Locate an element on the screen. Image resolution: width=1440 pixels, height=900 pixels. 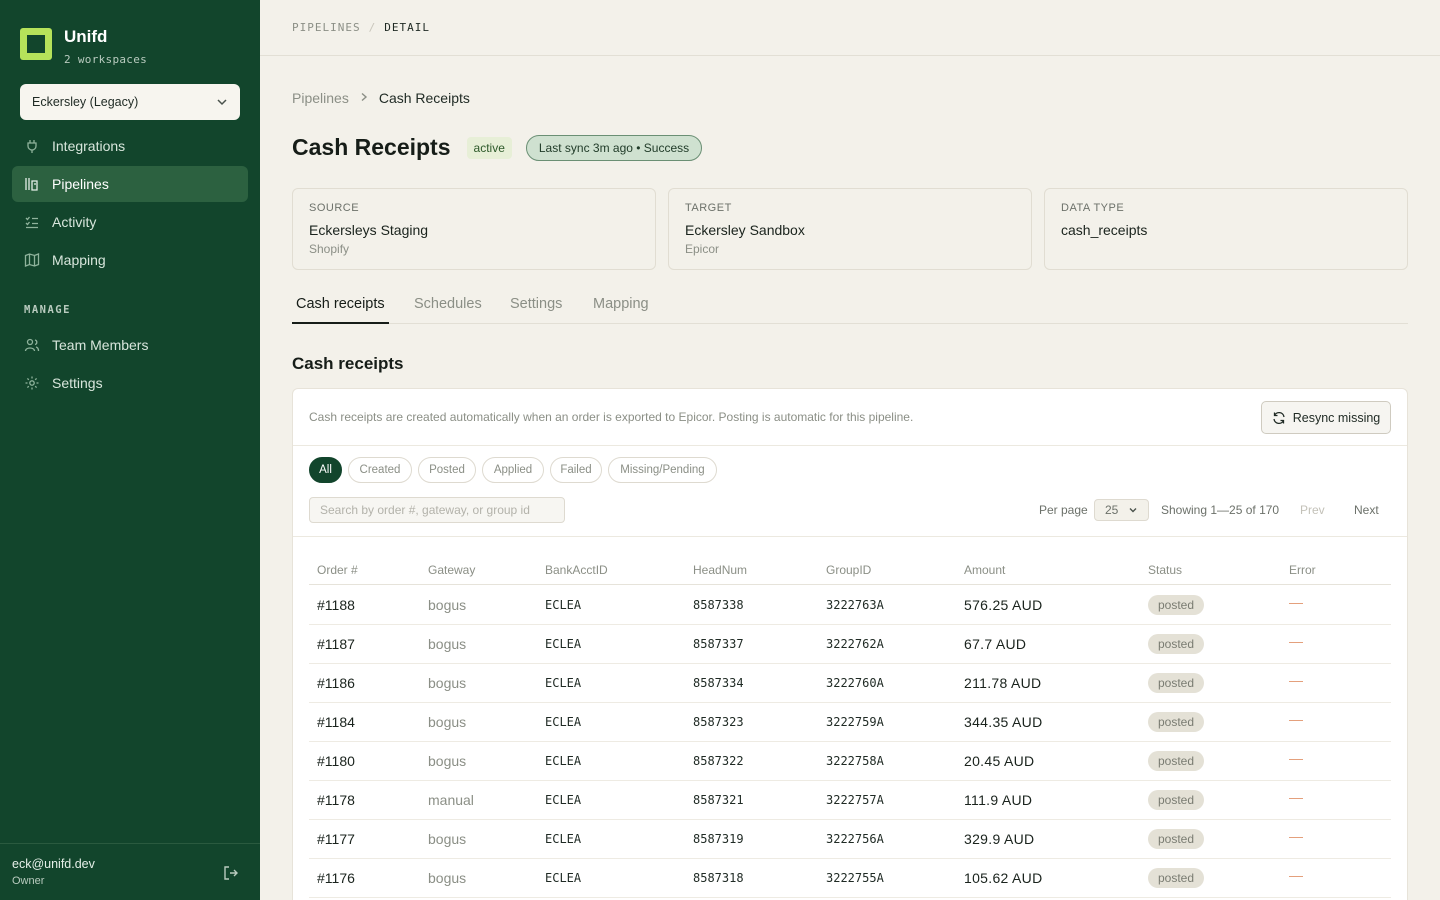
logout-icon is located at coordinates (231, 873).